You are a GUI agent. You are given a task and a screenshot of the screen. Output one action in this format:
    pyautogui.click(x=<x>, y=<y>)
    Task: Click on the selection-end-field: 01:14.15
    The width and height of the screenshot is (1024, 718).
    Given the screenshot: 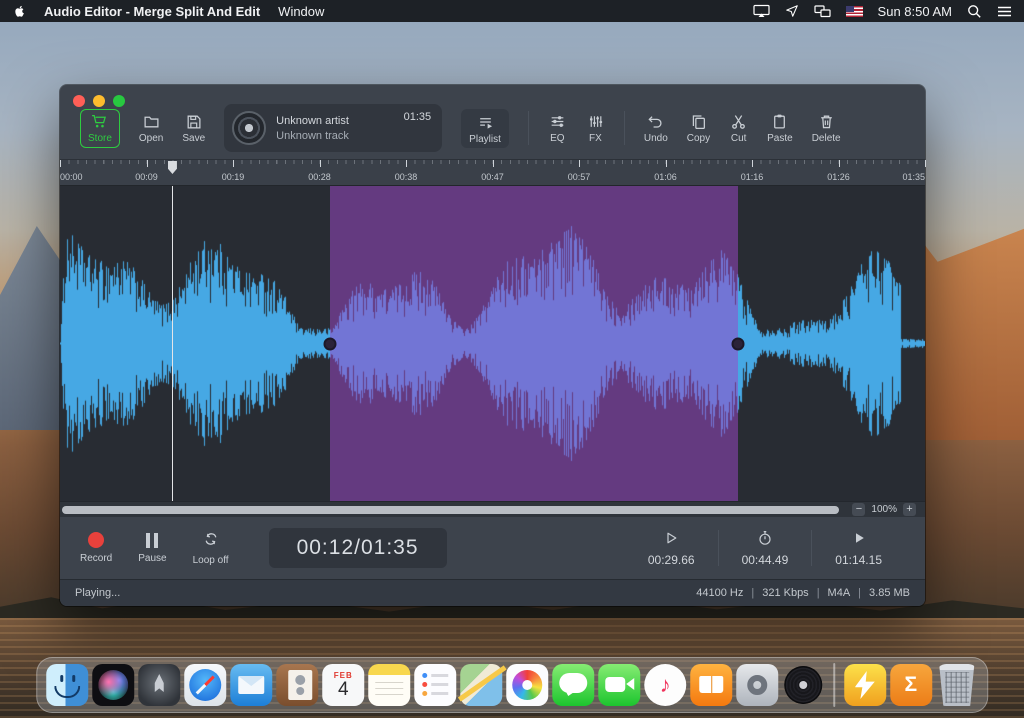 What is the action you would take?
    pyautogui.click(x=858, y=548)
    